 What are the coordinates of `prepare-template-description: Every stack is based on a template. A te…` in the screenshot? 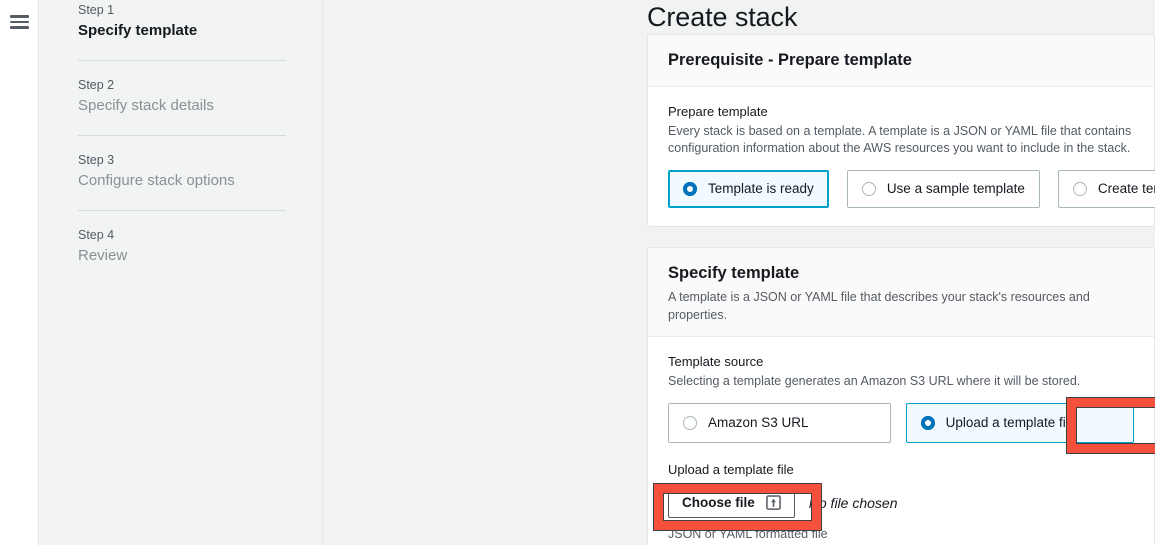 It's located at (900, 139).